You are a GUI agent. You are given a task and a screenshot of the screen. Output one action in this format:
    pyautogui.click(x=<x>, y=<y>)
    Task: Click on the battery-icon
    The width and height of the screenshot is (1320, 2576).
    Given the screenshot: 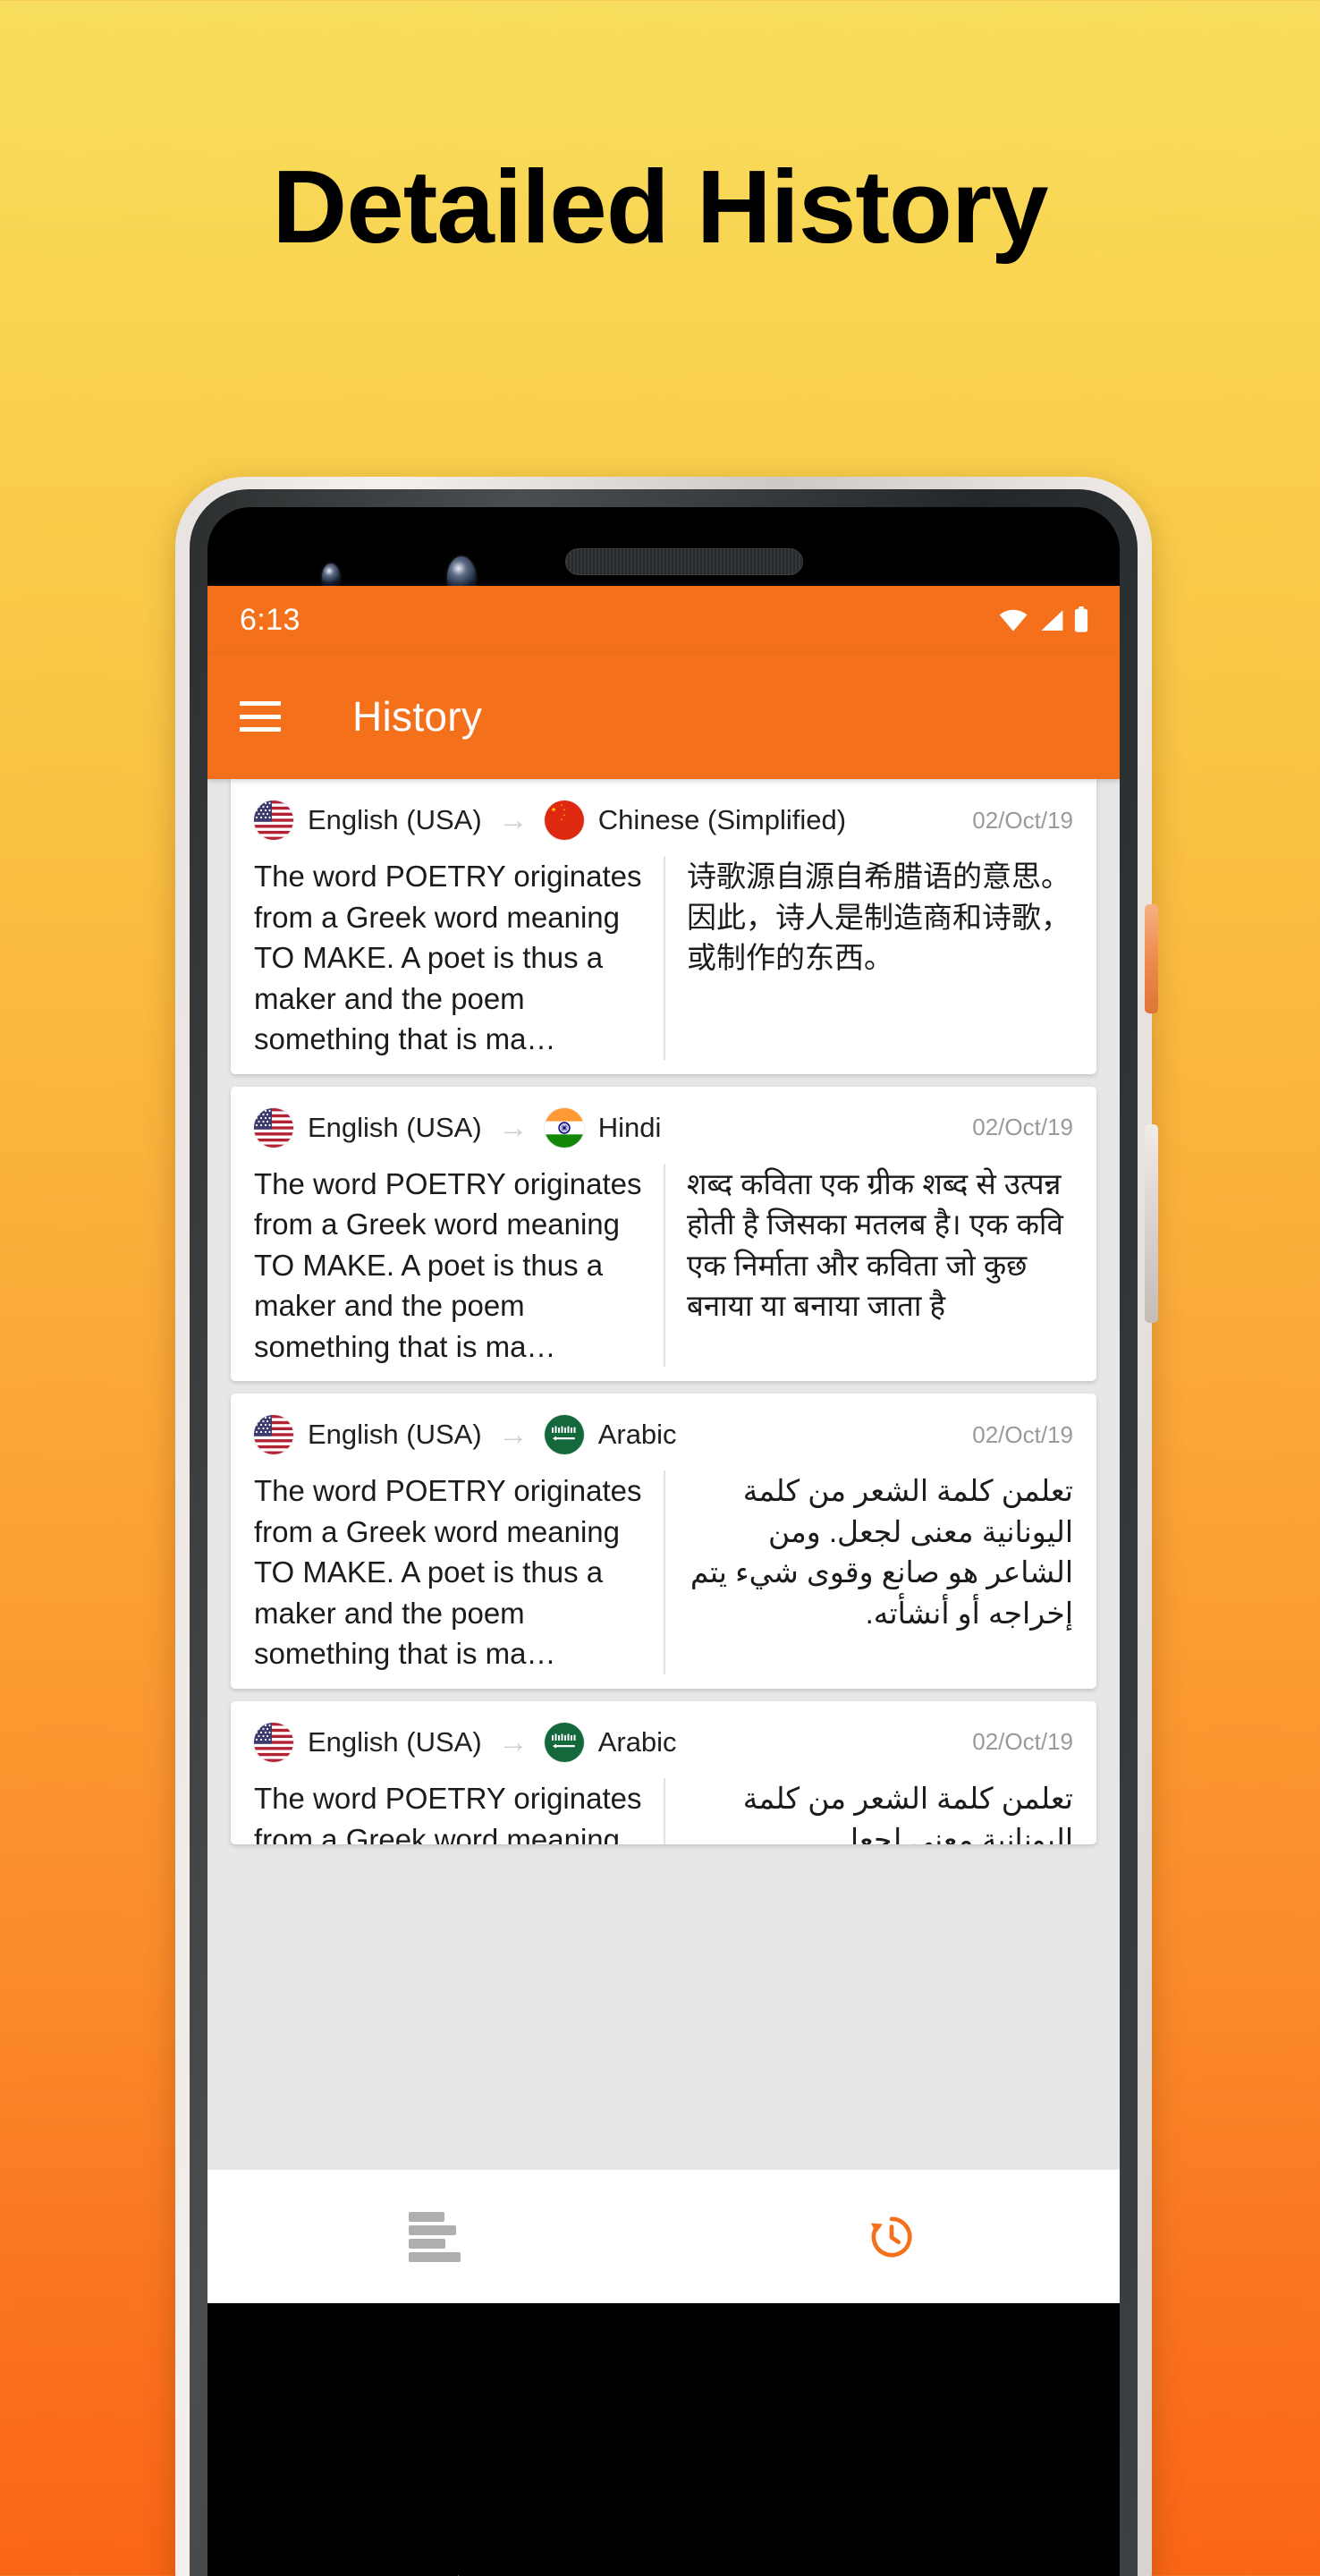 What is the action you would take?
    pyautogui.click(x=1081, y=619)
    